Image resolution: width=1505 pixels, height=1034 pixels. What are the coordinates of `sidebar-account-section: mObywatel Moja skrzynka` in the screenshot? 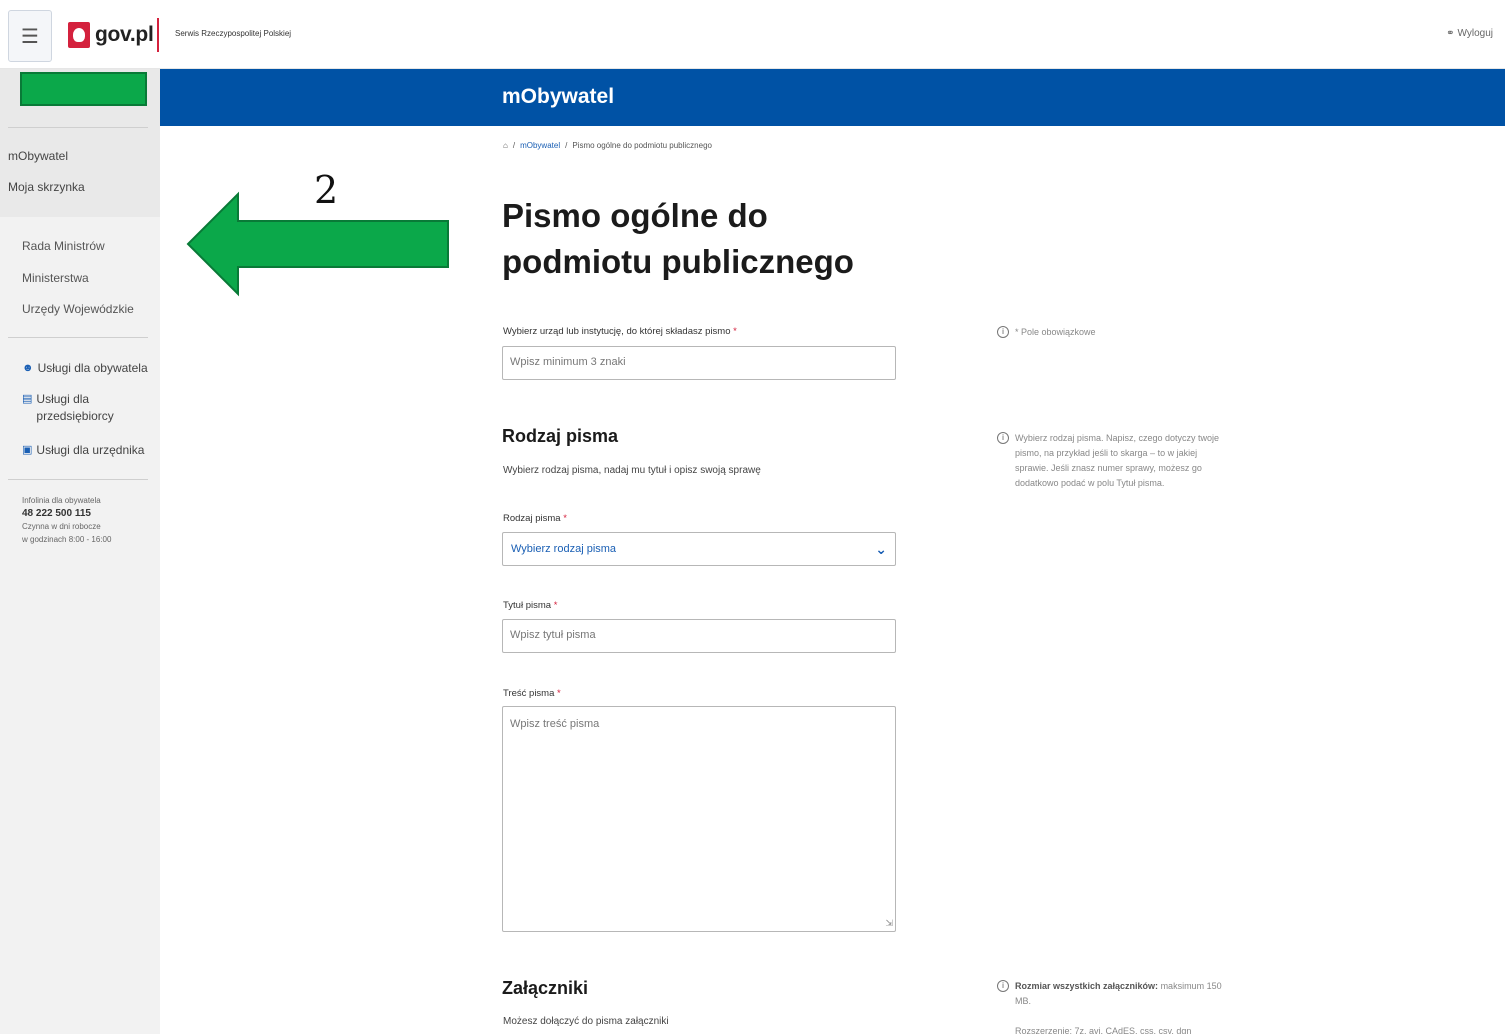 It's located at (80, 143).